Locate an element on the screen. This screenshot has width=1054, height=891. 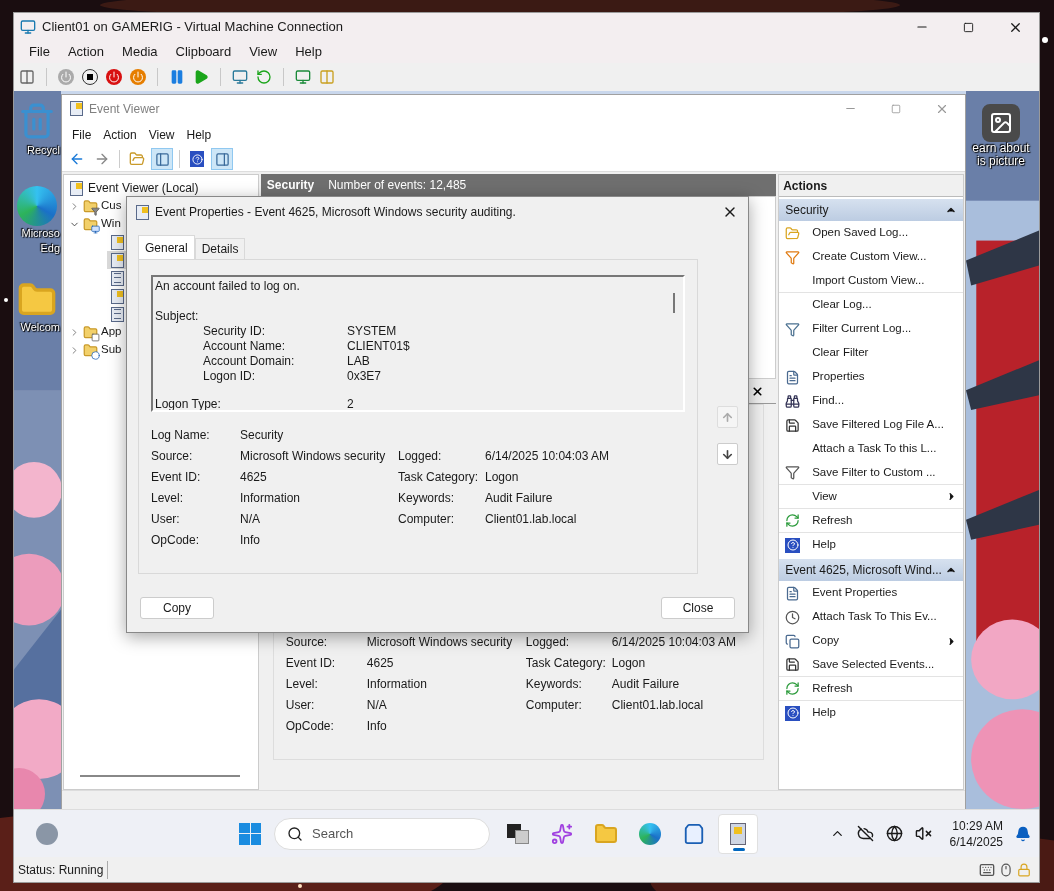
search-icon is located at coordinates (295, 833).